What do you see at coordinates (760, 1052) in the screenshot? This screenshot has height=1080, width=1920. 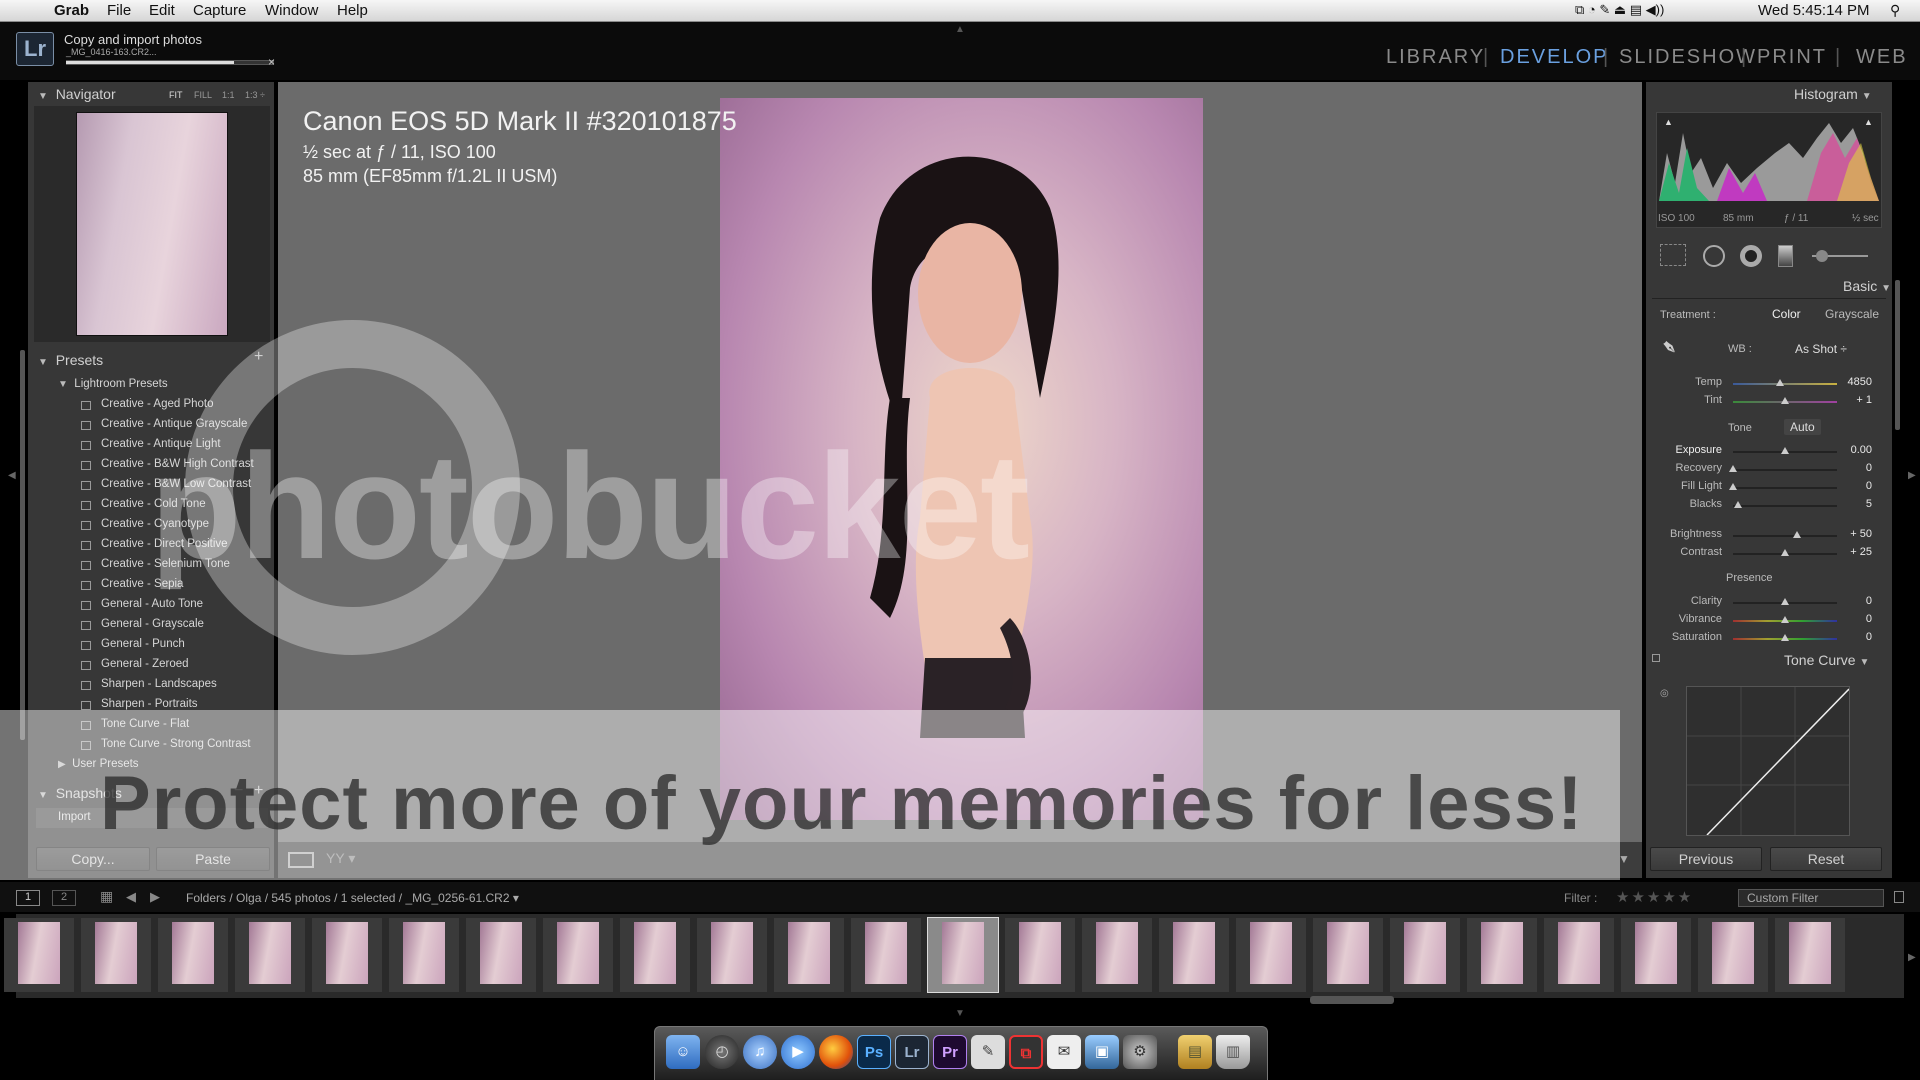 I see `itunes-icon: ♫` at bounding box center [760, 1052].